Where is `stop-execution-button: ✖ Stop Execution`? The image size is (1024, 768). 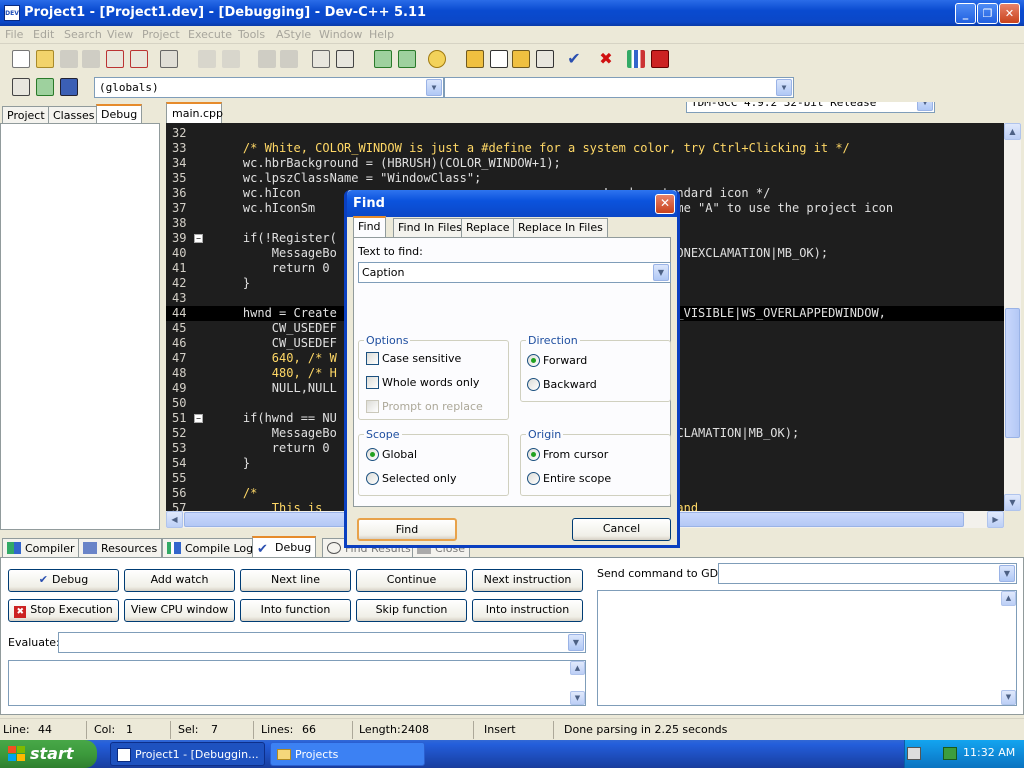
stop-execution-button: ✖ Stop Execution is located at coordinates (63, 610).